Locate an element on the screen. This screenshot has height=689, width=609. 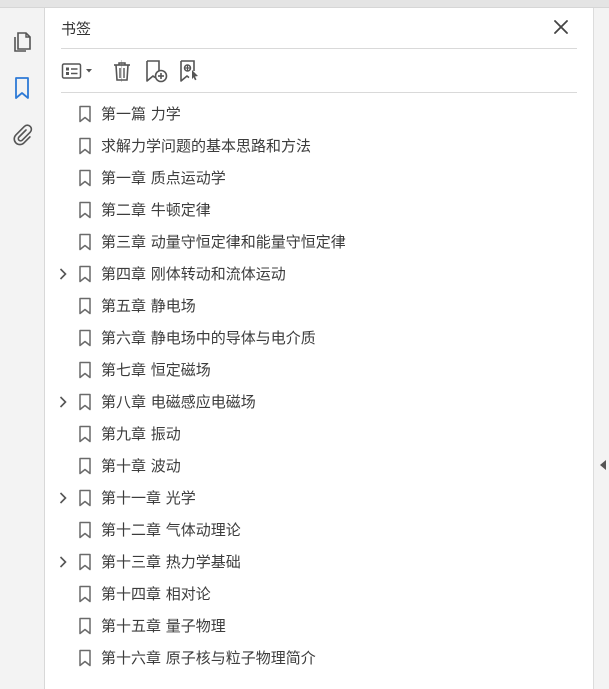
bookmark-label: 第一篇 力学 is located at coordinates (141, 114).